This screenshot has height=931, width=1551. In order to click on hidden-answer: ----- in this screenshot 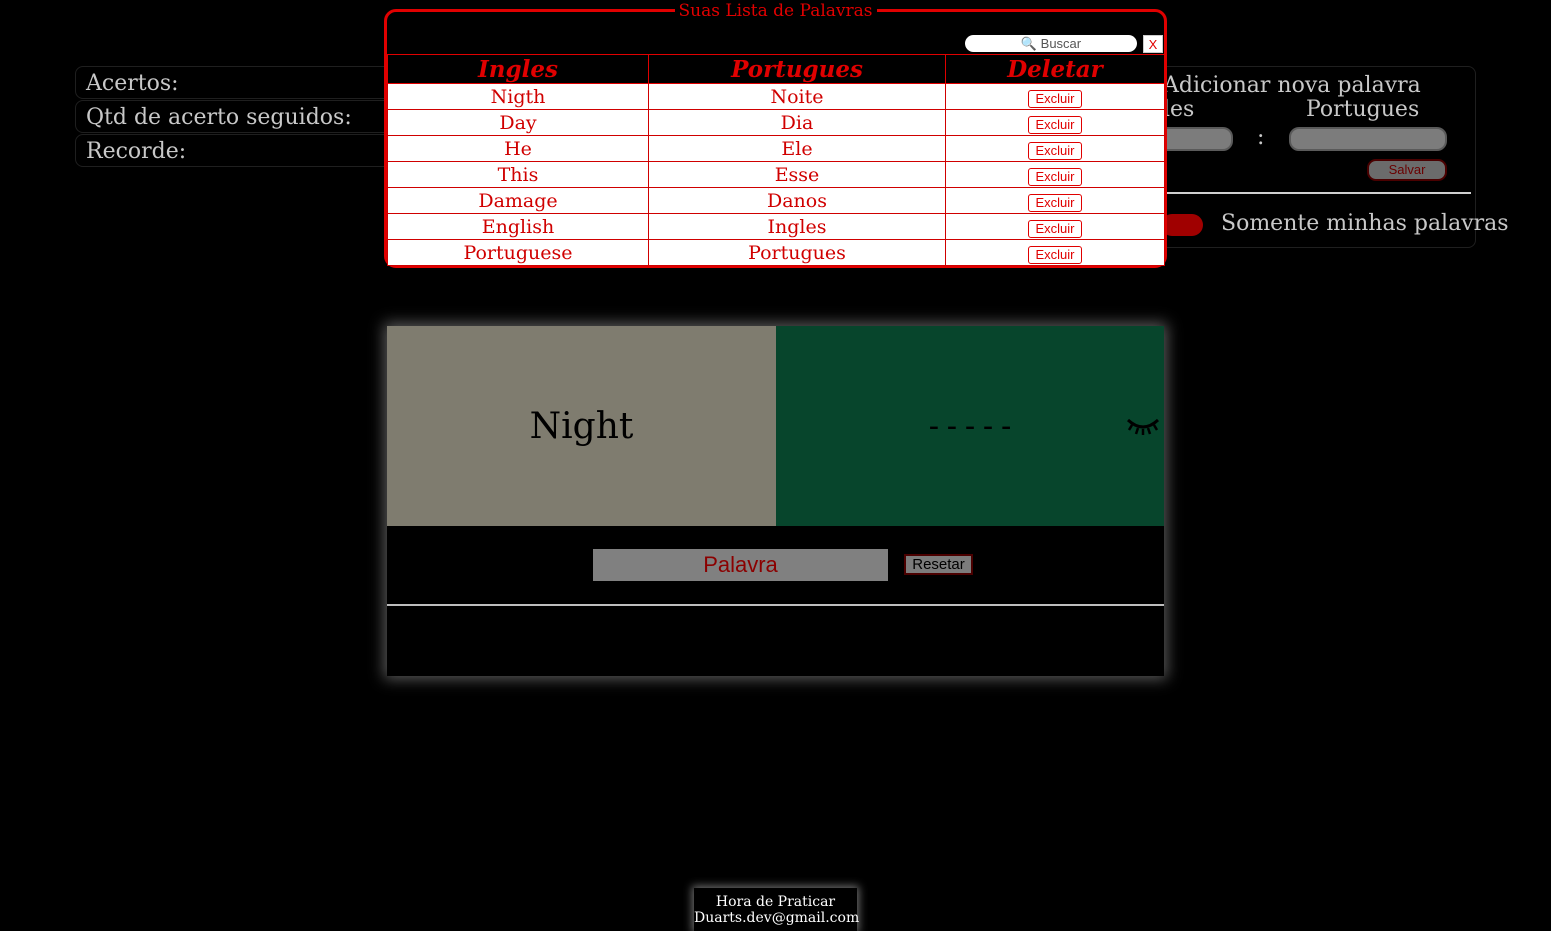, I will do `click(970, 426)`.